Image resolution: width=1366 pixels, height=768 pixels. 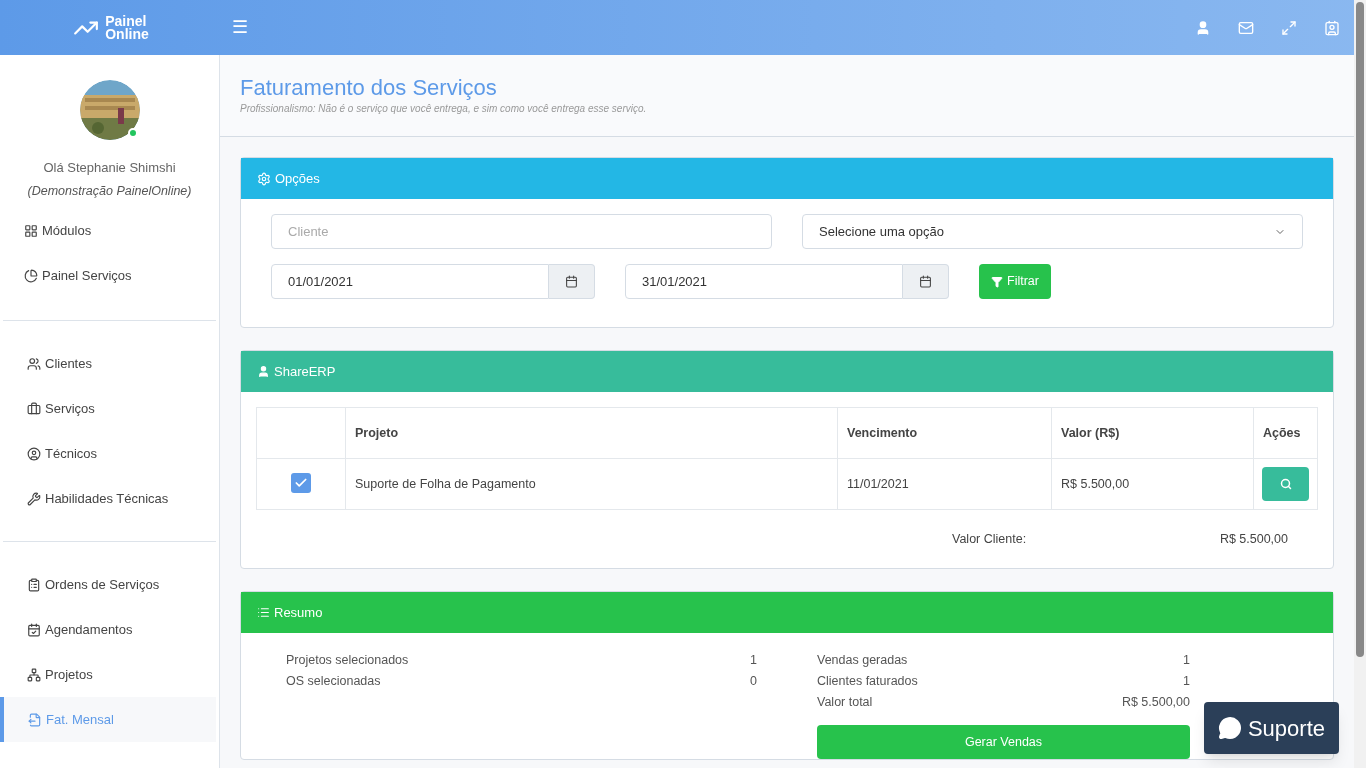 What do you see at coordinates (34, 584) in the screenshot?
I see `clipboard-icon` at bounding box center [34, 584].